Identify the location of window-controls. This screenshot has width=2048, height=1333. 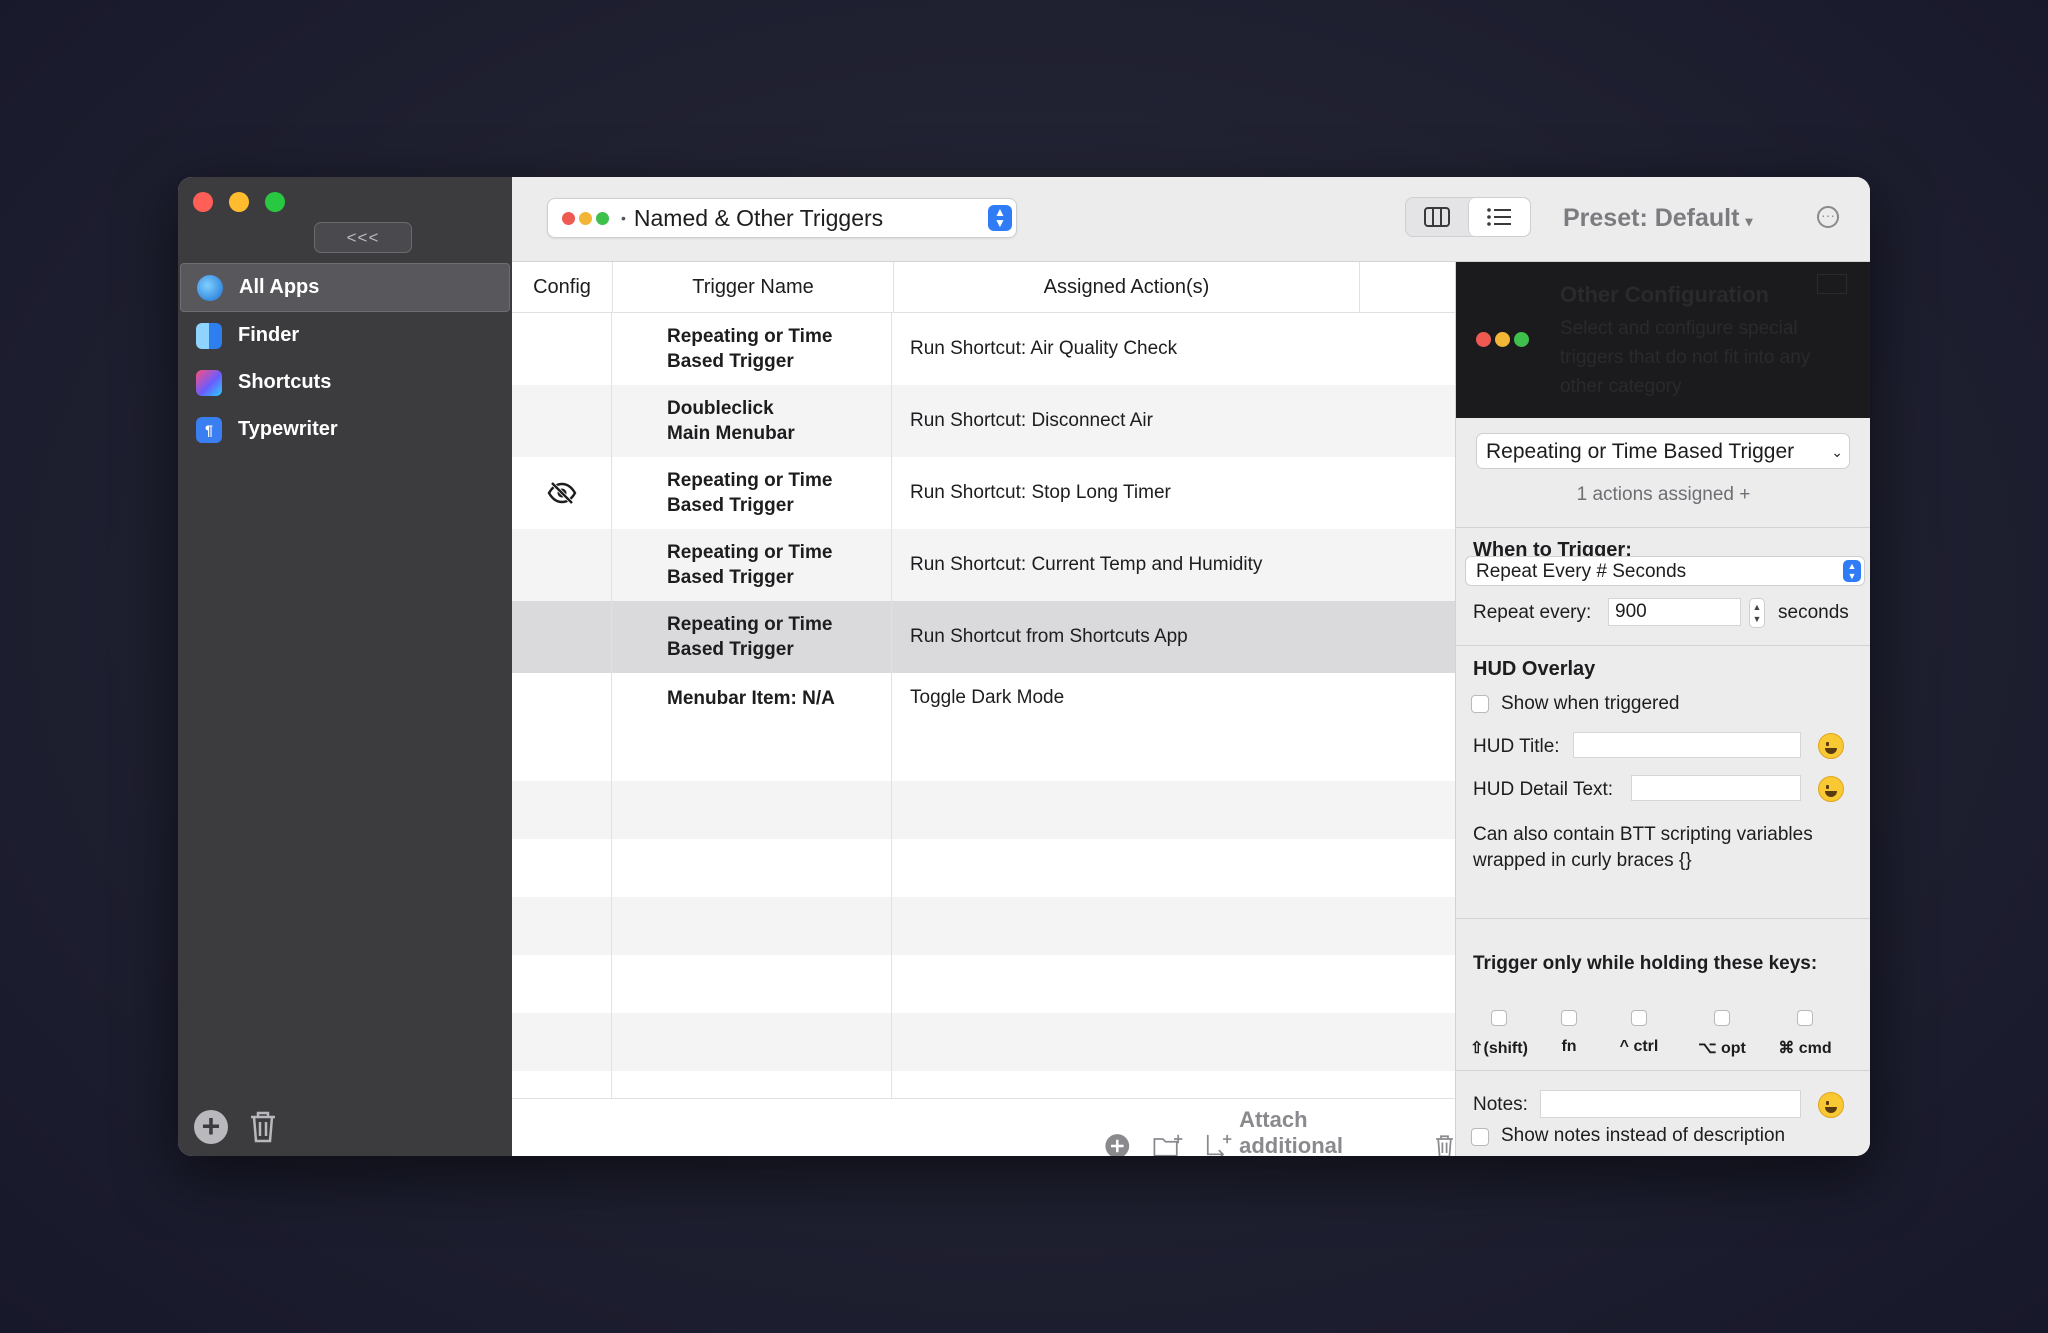
(239, 202).